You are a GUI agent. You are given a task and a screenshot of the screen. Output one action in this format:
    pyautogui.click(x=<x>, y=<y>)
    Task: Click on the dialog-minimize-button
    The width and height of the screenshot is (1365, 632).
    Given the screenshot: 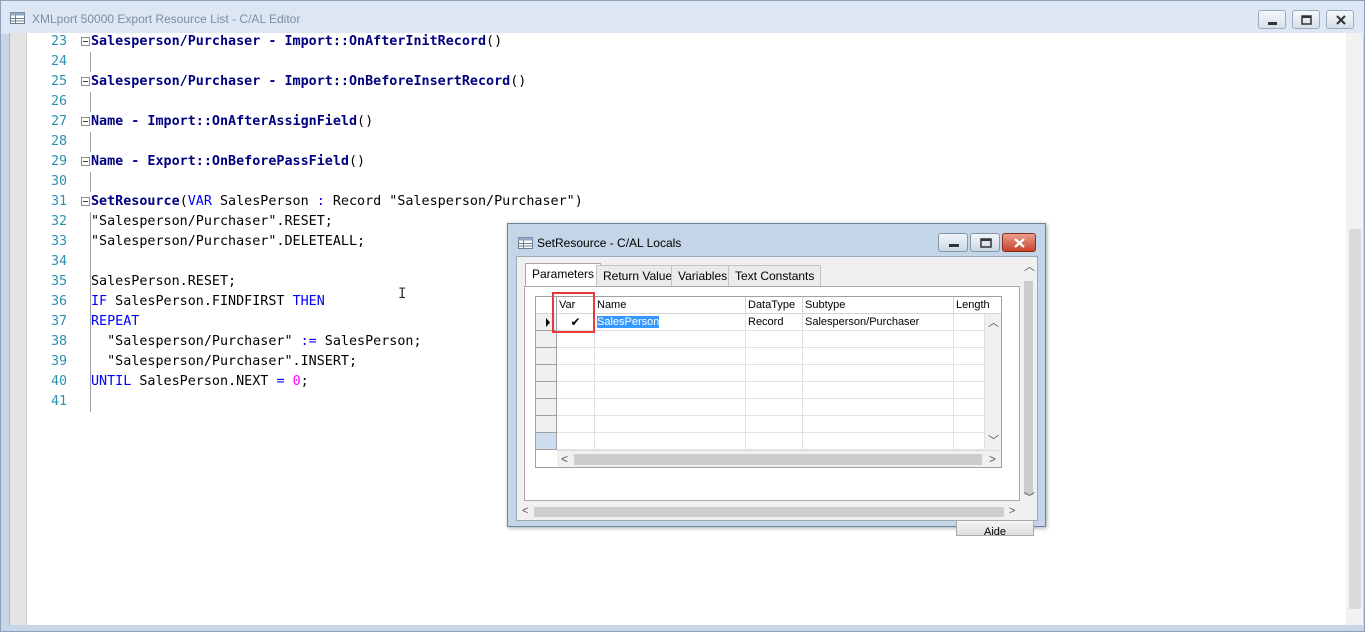 What is the action you would take?
    pyautogui.click(x=953, y=242)
    